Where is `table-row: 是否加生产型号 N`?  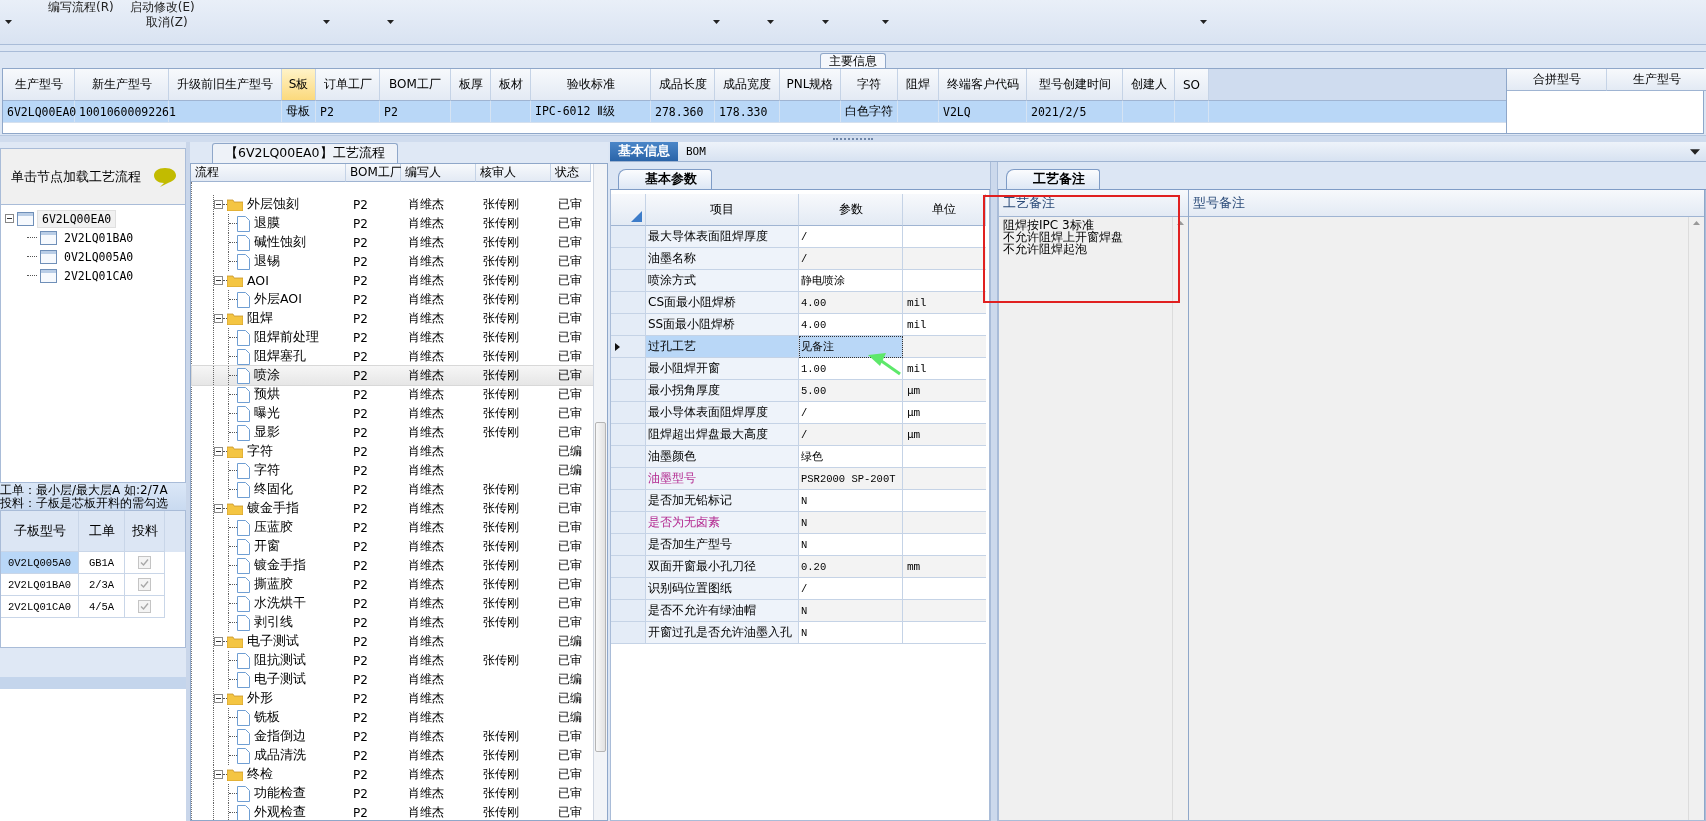 table-row: 是否加生产型号 N is located at coordinates (800, 545).